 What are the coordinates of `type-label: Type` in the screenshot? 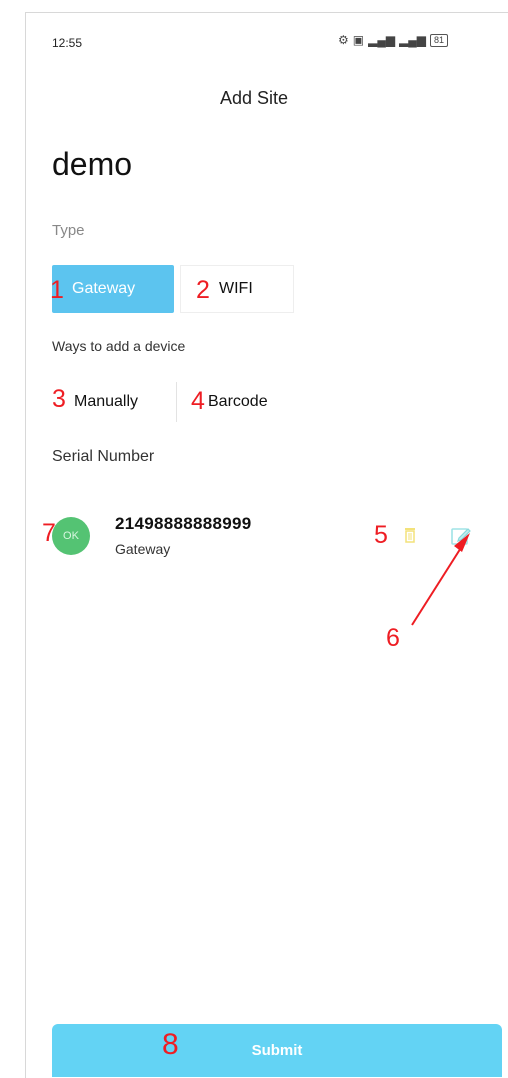 It's located at (68, 230).